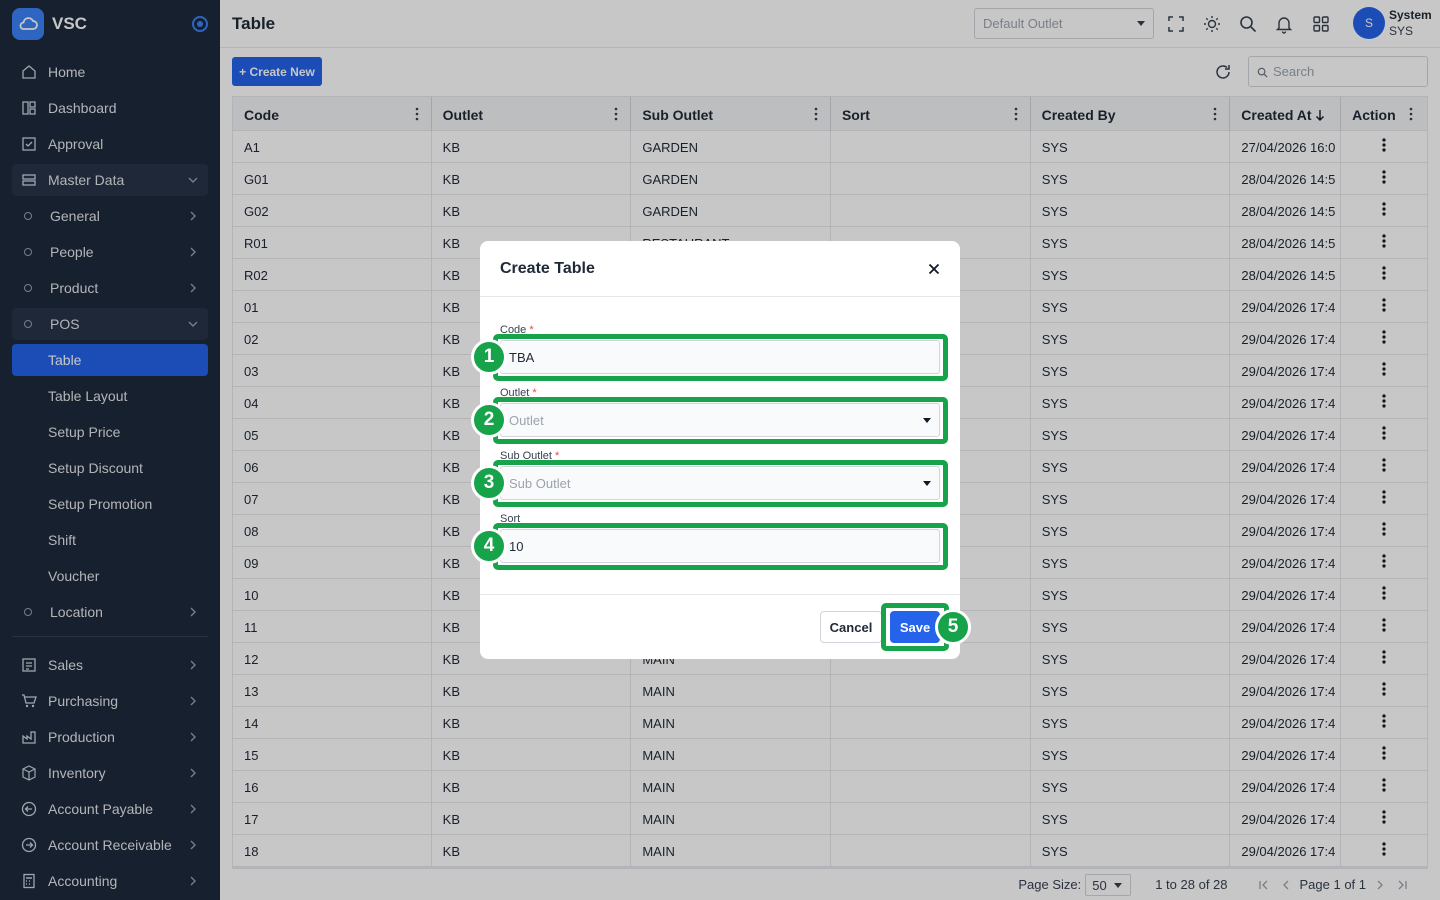  What do you see at coordinates (489, 483) in the screenshot?
I see `annotation-badge: 3` at bounding box center [489, 483].